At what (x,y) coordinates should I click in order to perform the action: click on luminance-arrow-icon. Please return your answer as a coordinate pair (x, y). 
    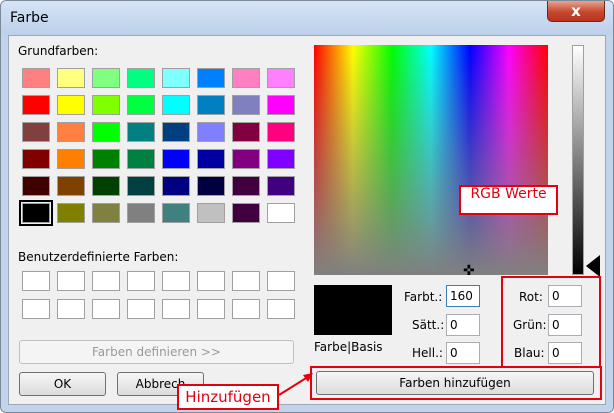
    Looking at the image, I should click on (593, 266).